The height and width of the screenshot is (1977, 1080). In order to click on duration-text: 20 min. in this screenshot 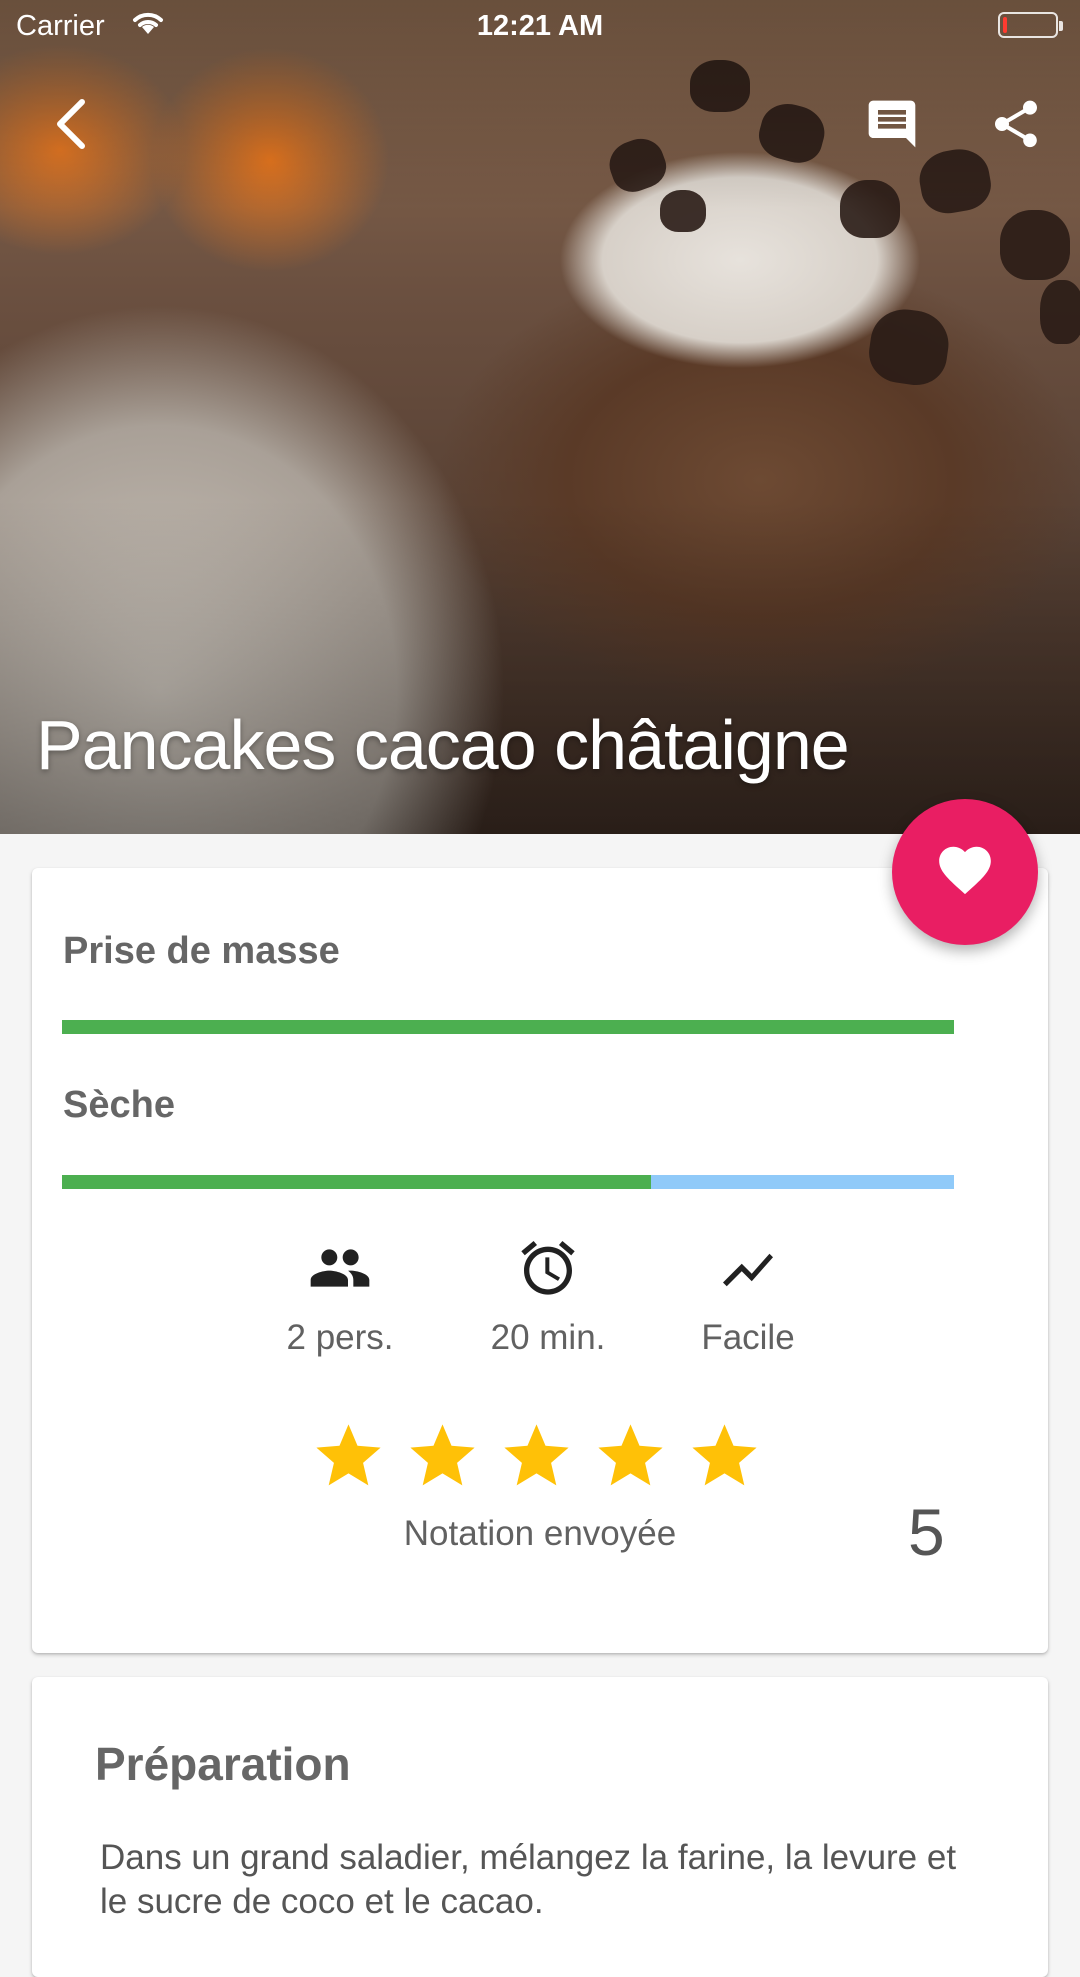, I will do `click(548, 1337)`.